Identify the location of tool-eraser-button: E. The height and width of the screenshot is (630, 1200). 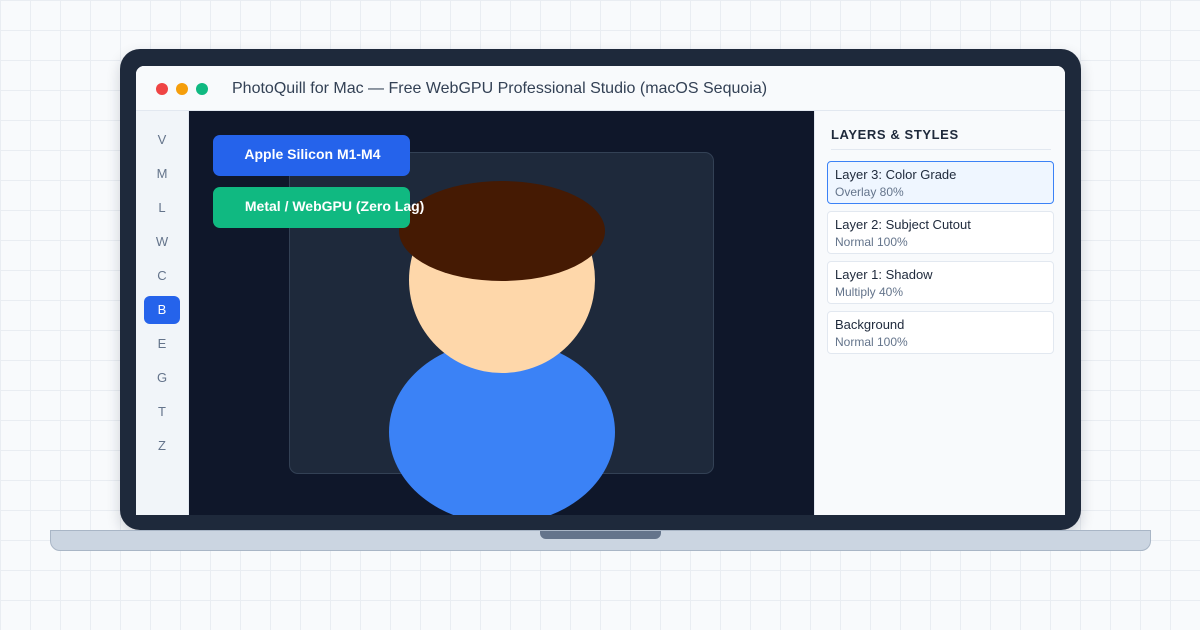
(162, 344).